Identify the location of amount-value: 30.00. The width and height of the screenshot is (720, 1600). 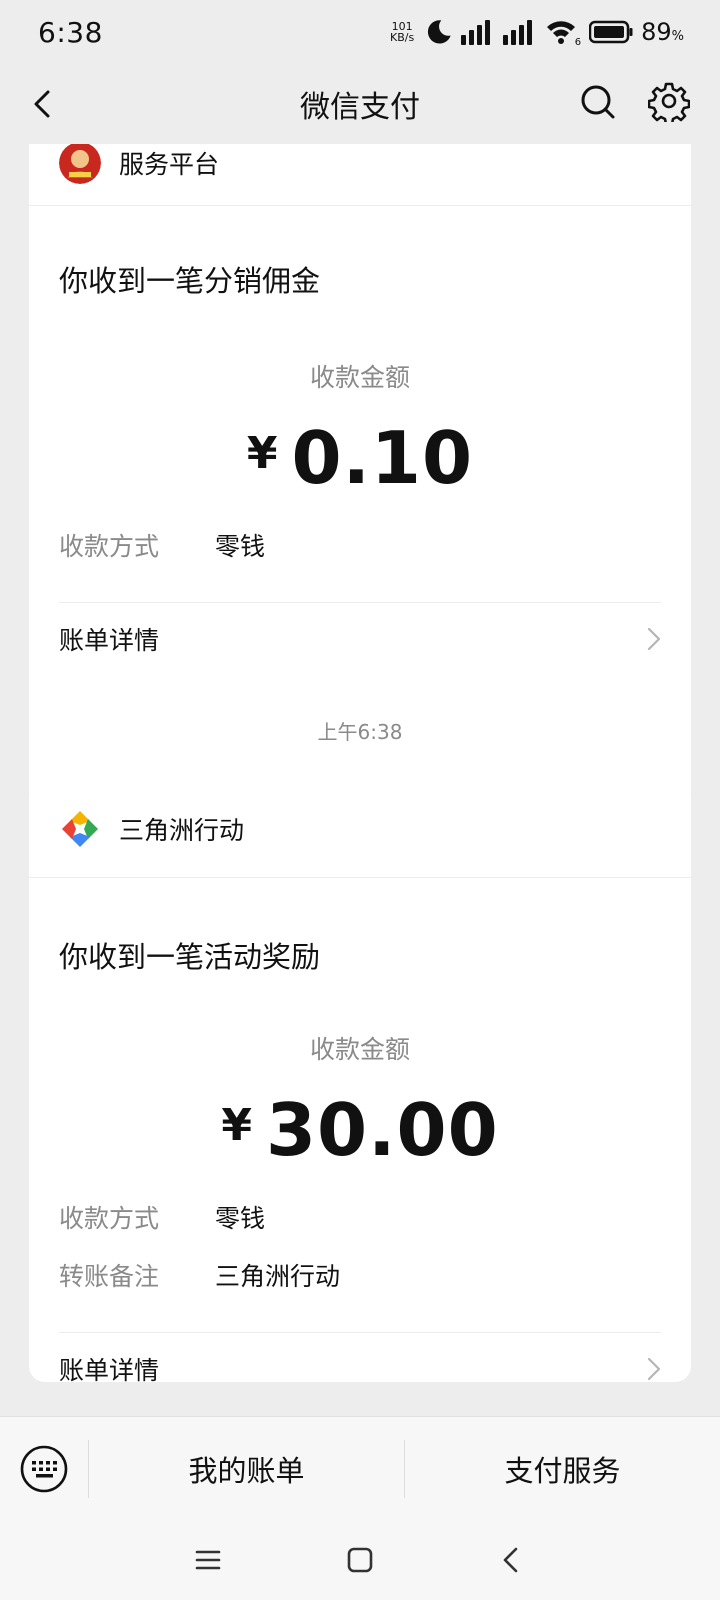
(382, 1130).